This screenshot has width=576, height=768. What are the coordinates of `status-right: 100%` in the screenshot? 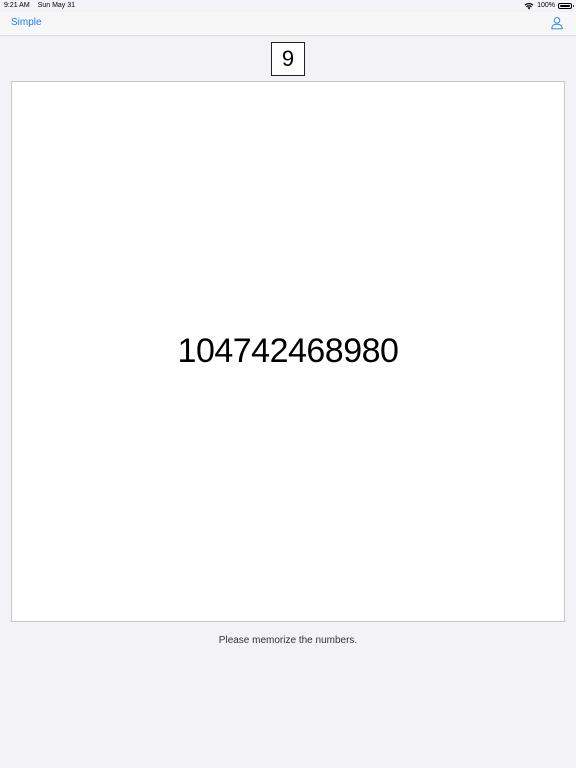 It's located at (549, 6).